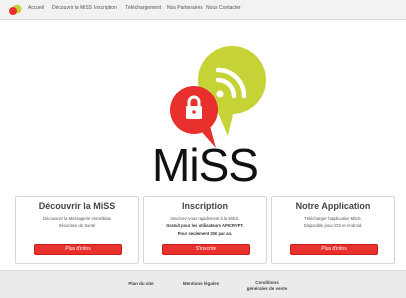 The height and width of the screenshot is (298, 406). Describe the element at coordinates (267, 286) in the screenshot. I see `footer-terms-link: Conditions générales de vente` at that location.